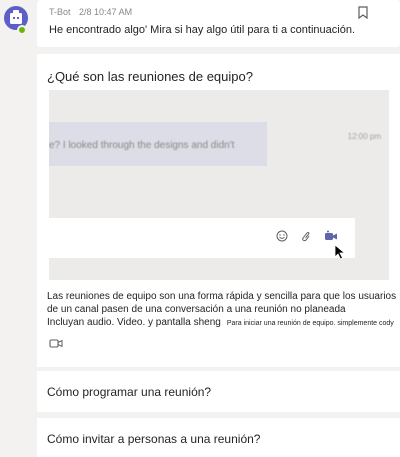 The image size is (400, 457). What do you see at coordinates (218, 391) in the screenshot?
I see `link-schedule-meeting: Cómo programar una reunión?` at bounding box center [218, 391].